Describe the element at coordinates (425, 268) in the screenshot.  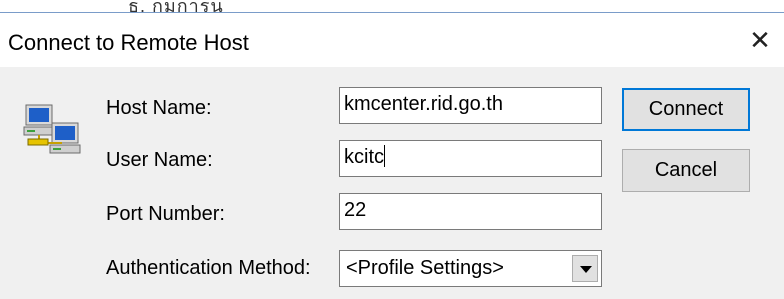
I see `auth-method-value: <Profile Settings>` at that location.